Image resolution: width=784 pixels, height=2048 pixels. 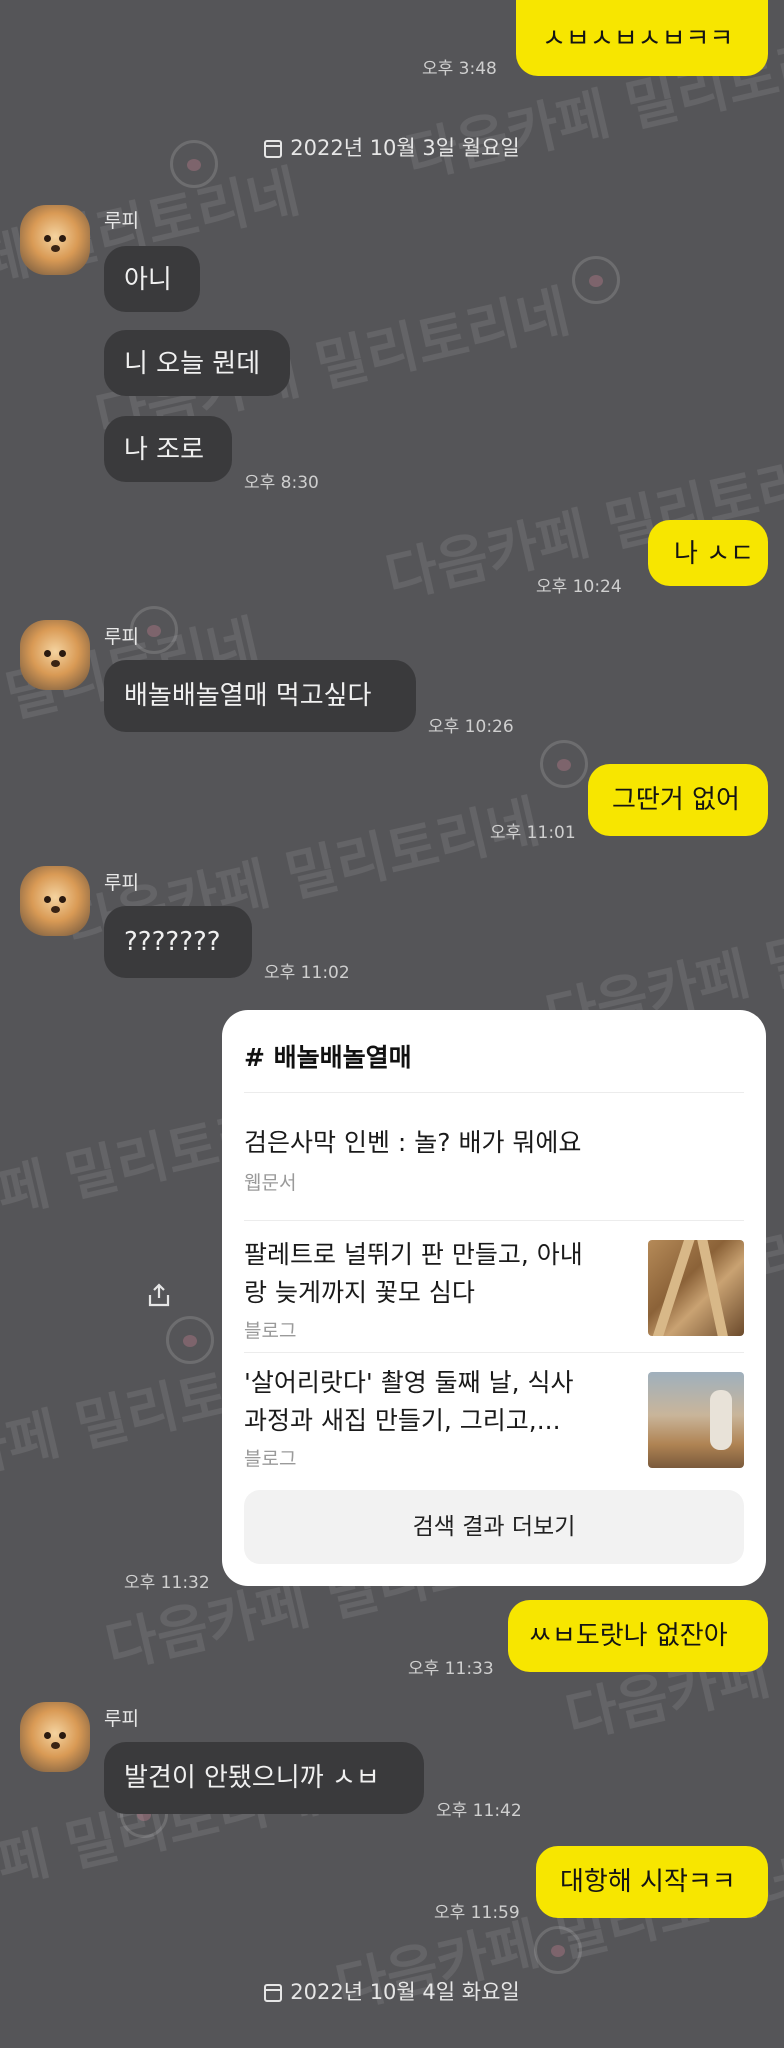 What do you see at coordinates (638, 39) in the screenshot?
I see `message-text: ㅅㅂㅅㅂㅅㅂㅋㅋ` at bounding box center [638, 39].